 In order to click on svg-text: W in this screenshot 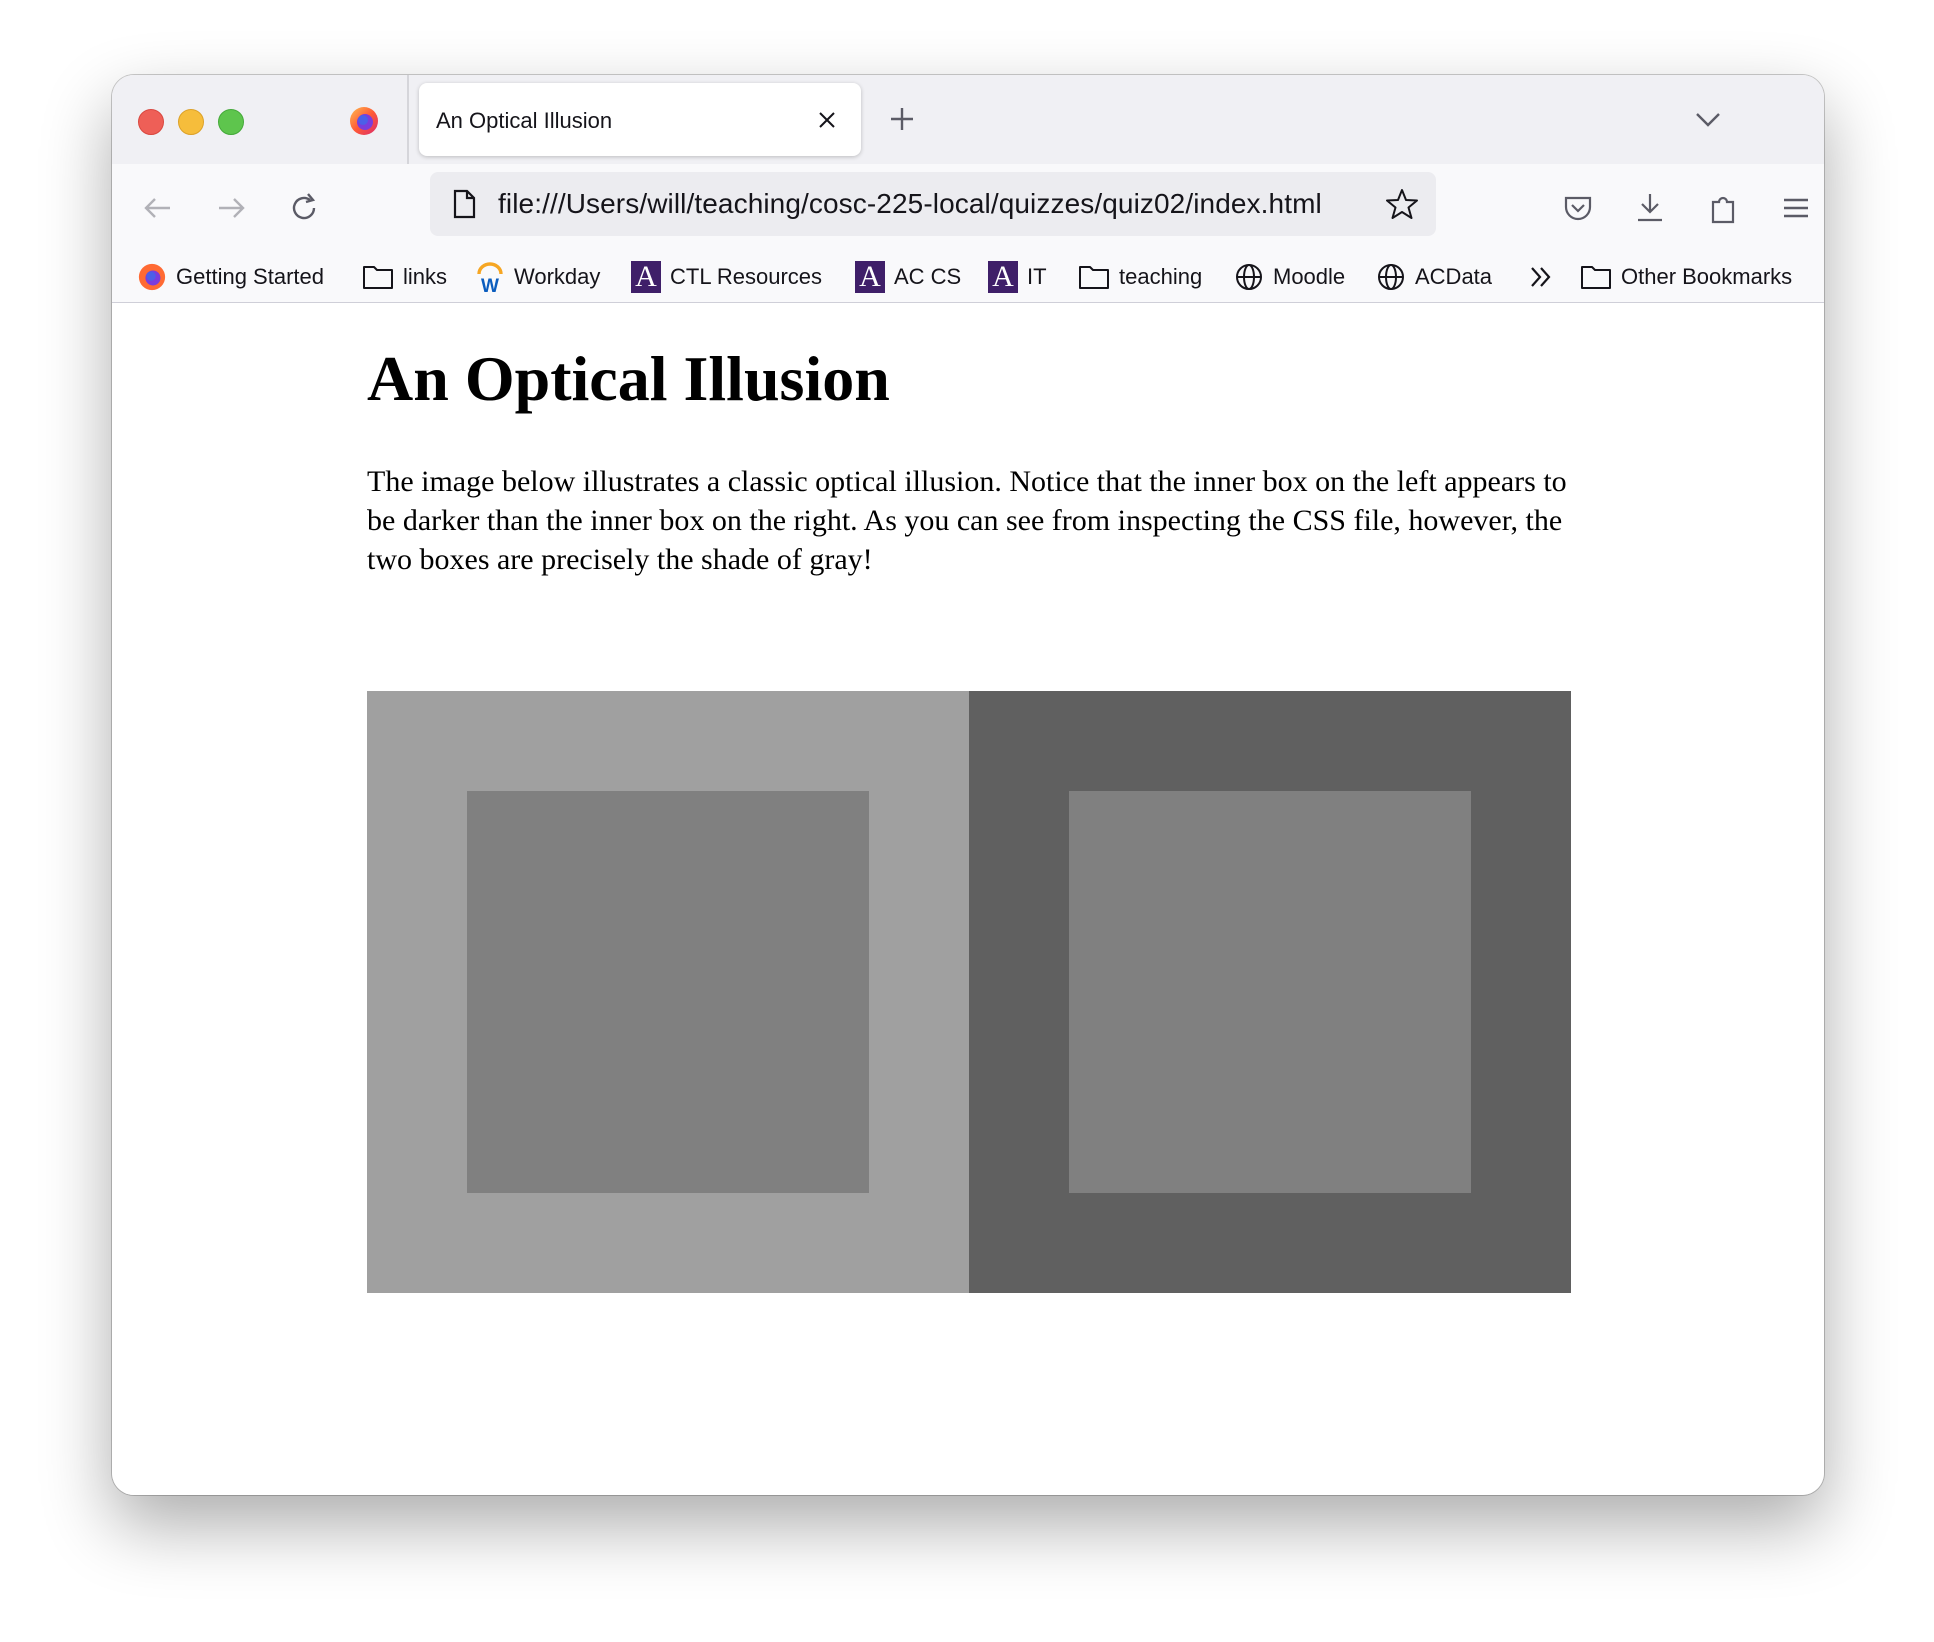, I will do `click(490, 284)`.